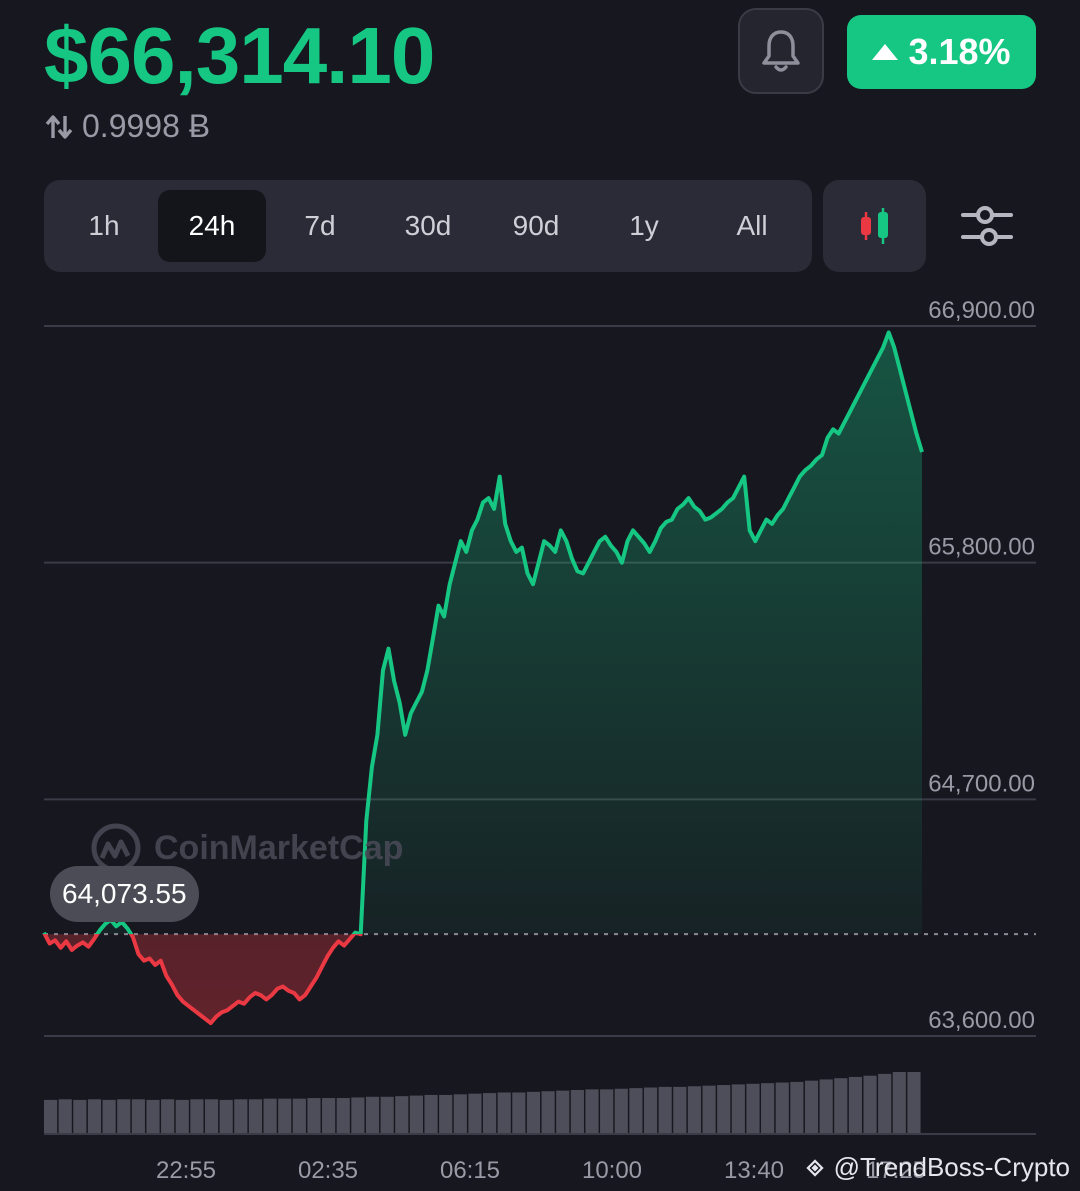 This screenshot has width=1080, height=1191. Describe the element at coordinates (320, 226) in the screenshot. I see `tab-7d: 7d` at that location.